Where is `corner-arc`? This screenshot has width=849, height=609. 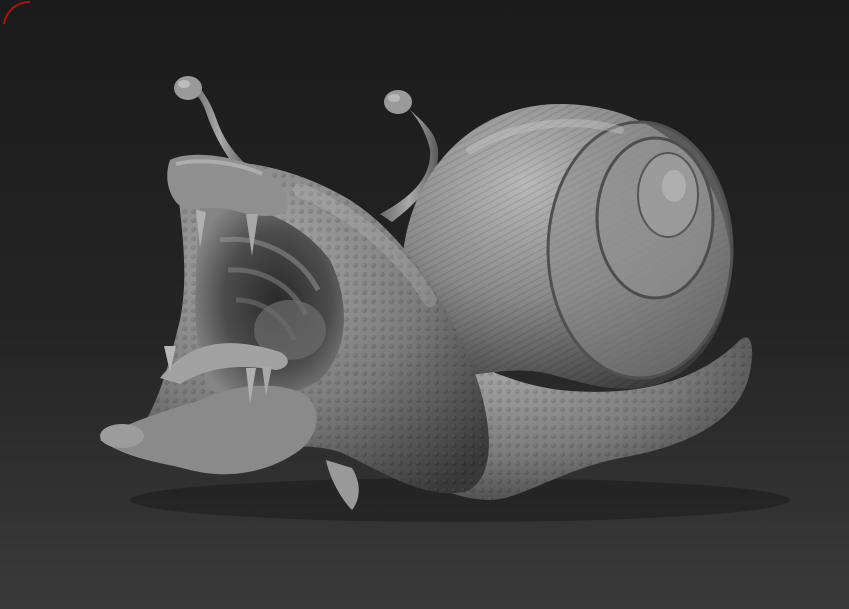 corner-arc is located at coordinates (16, 12).